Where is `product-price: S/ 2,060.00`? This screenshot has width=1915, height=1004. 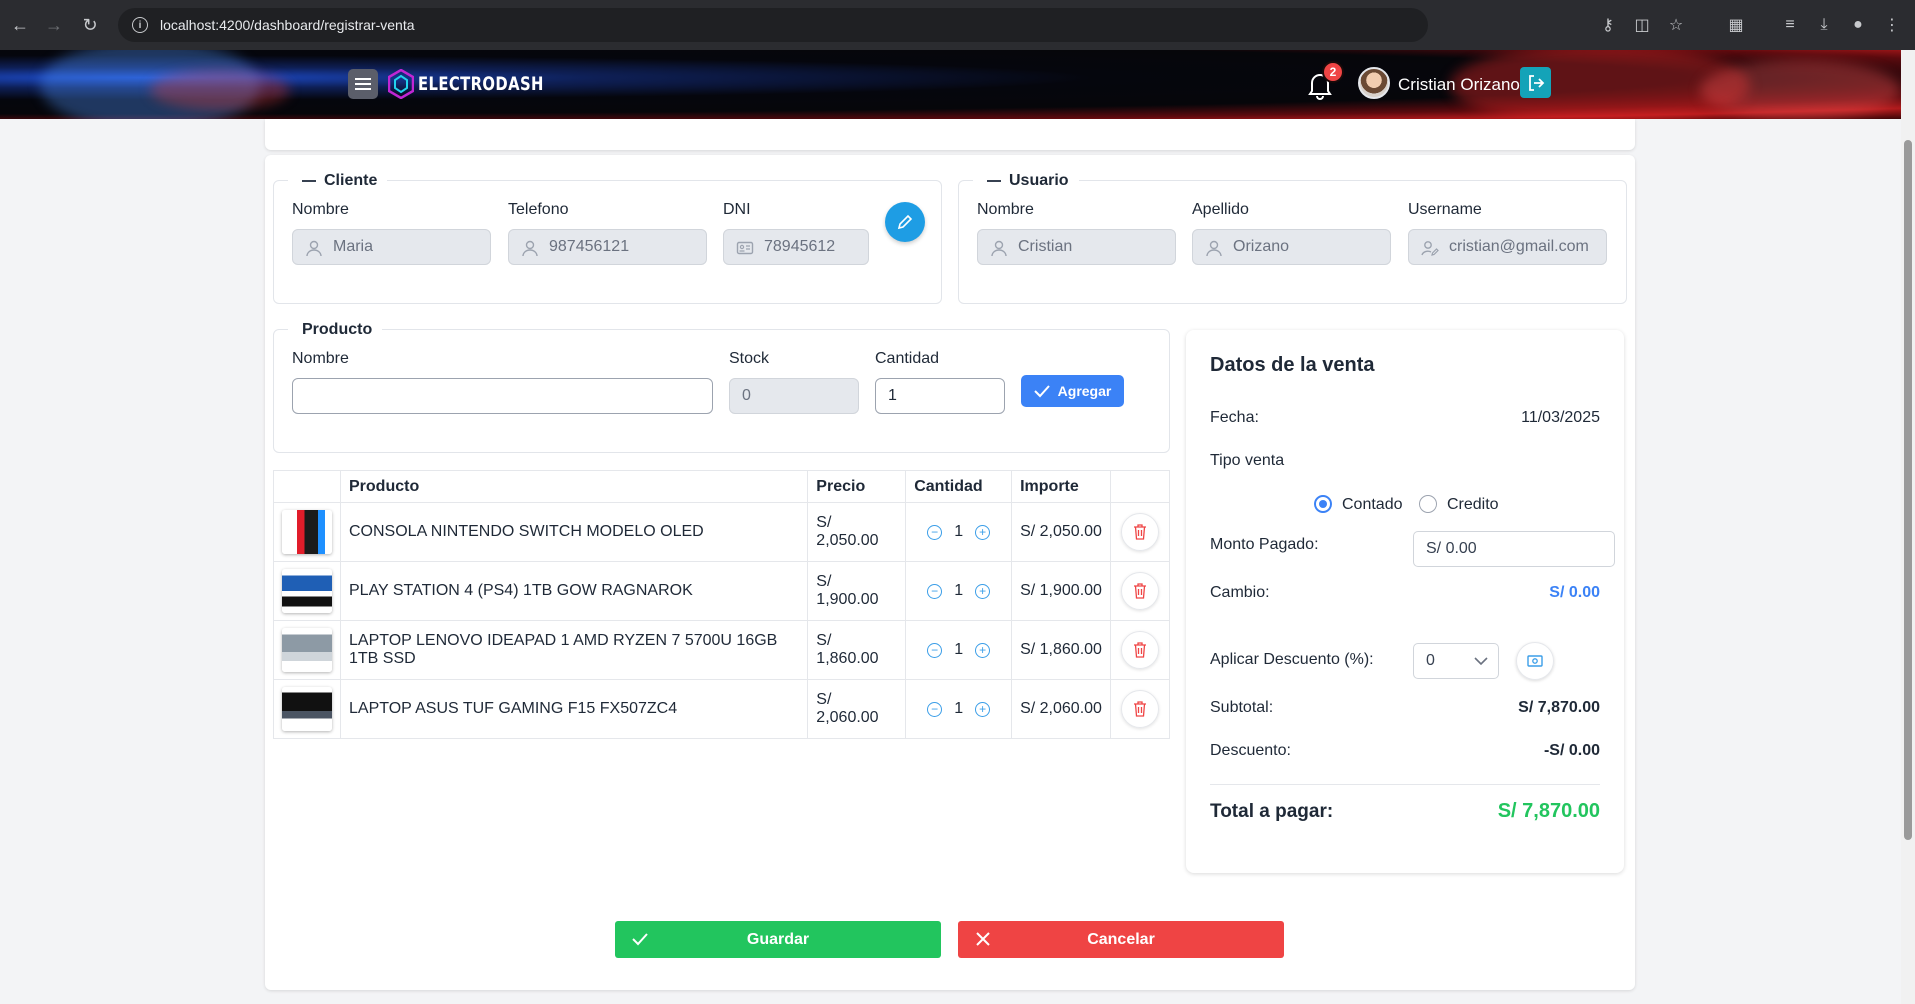
product-price: S/ 2,060.00 is located at coordinates (857, 709).